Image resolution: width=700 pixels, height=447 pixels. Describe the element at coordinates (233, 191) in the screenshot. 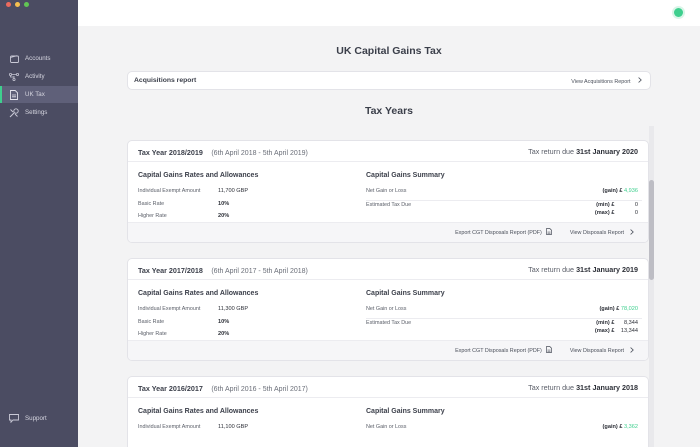

I see `exempt-value: 11,700 GBP` at that location.